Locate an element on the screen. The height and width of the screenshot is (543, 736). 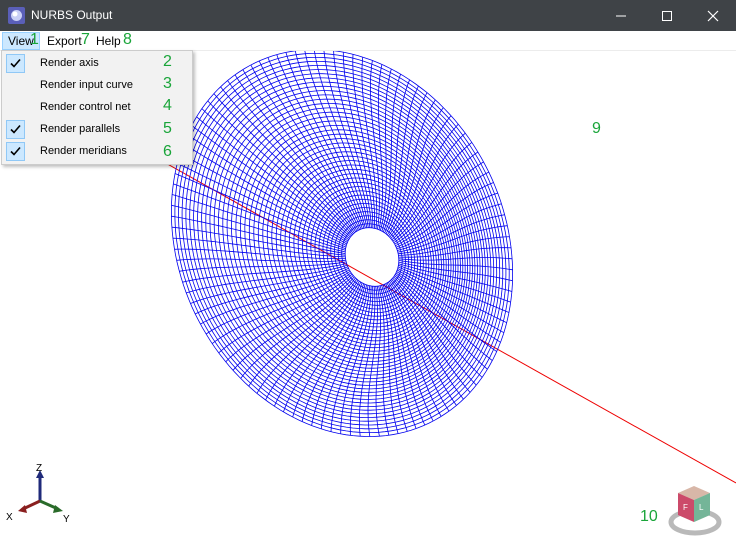
svg-text: L is located at coordinates (701, 507).